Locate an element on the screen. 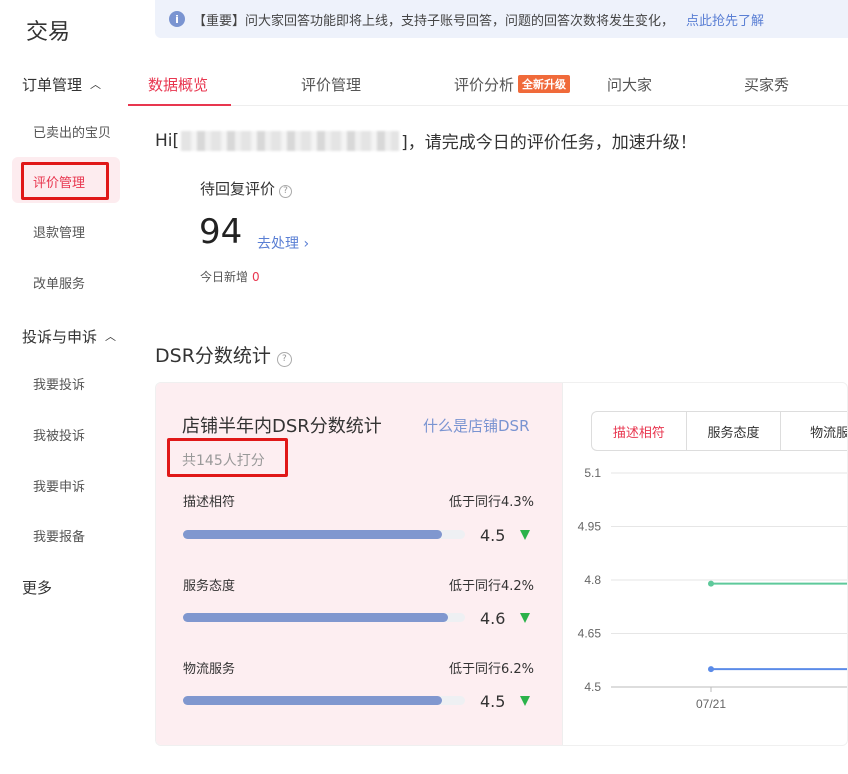 The width and height of the screenshot is (848, 774). sidebar-title: 交易 is located at coordinates (48, 32).